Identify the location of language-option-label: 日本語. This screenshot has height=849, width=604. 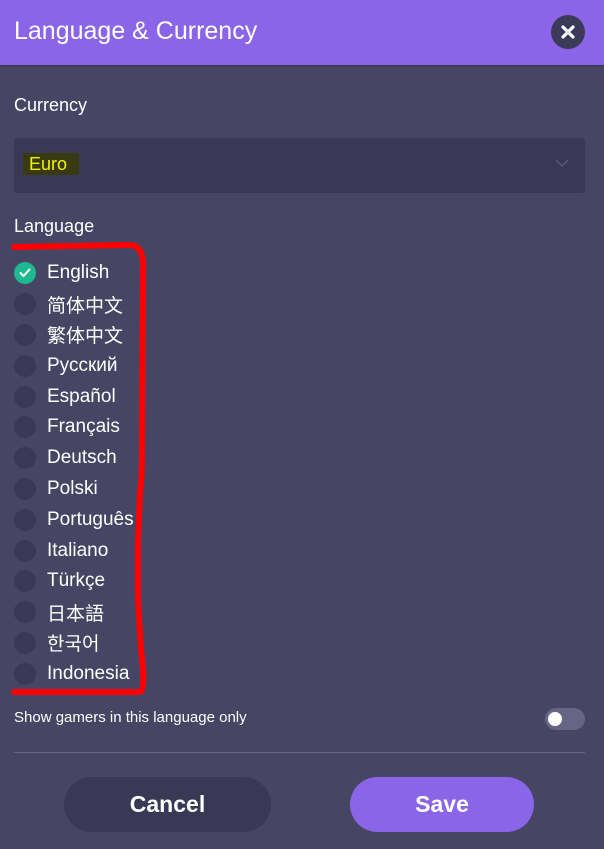
(76, 614).